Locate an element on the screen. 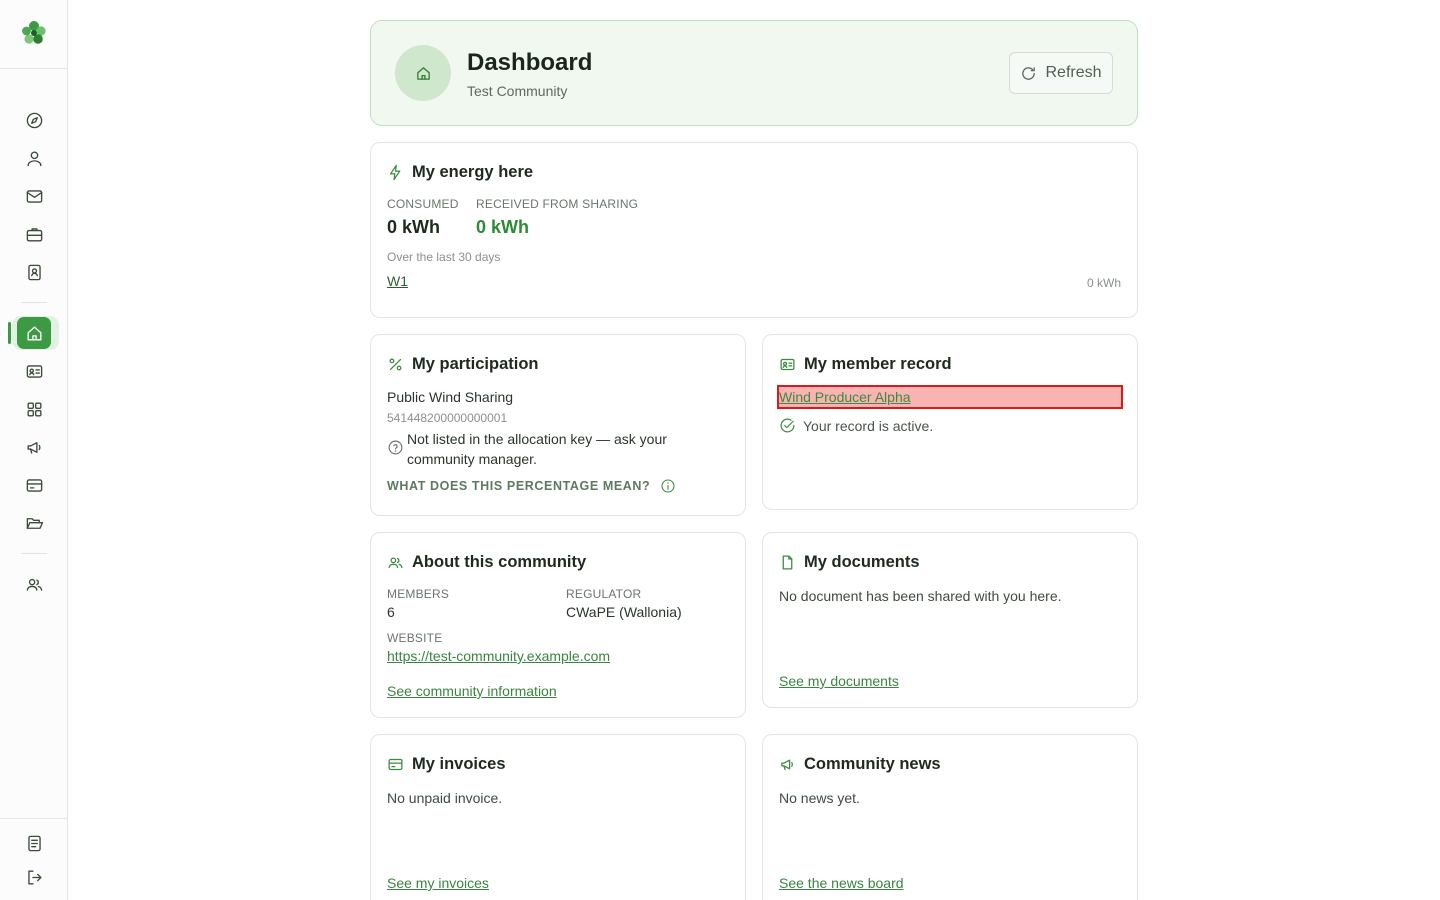 This screenshot has width=1440, height=900. contact-book-icon is located at coordinates (34, 272).